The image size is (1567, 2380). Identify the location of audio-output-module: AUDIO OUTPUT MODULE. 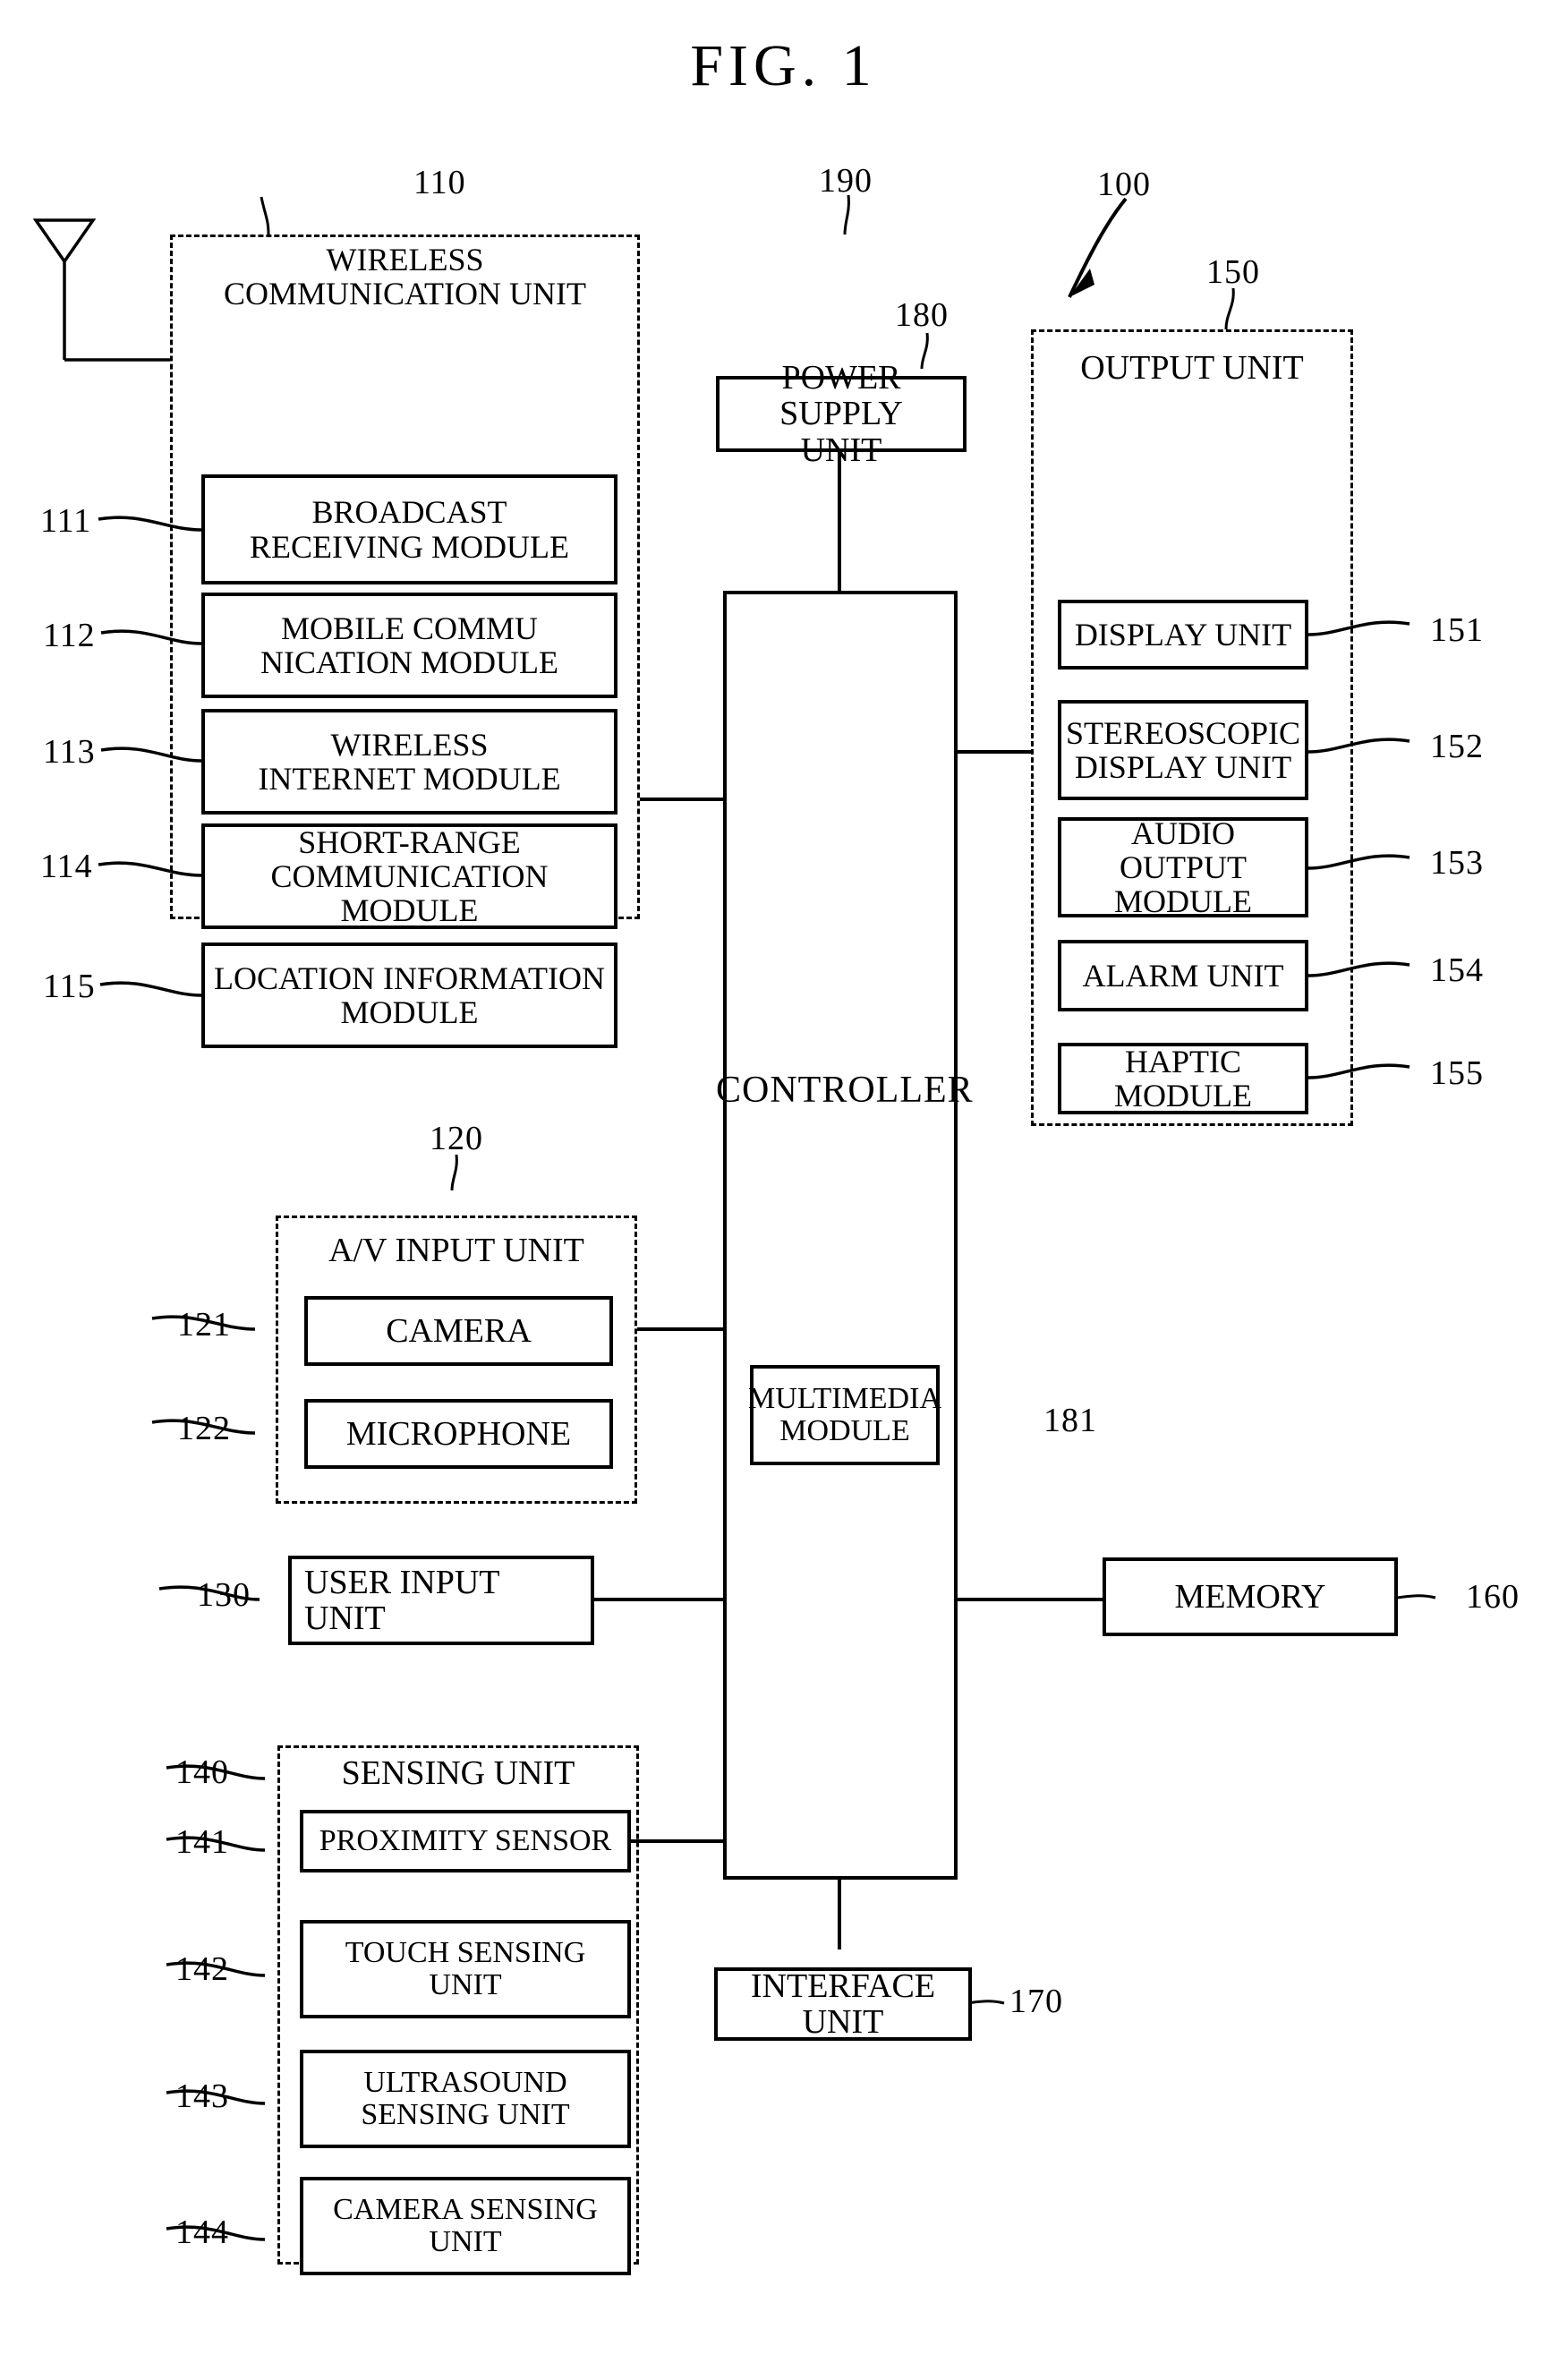
(1183, 868).